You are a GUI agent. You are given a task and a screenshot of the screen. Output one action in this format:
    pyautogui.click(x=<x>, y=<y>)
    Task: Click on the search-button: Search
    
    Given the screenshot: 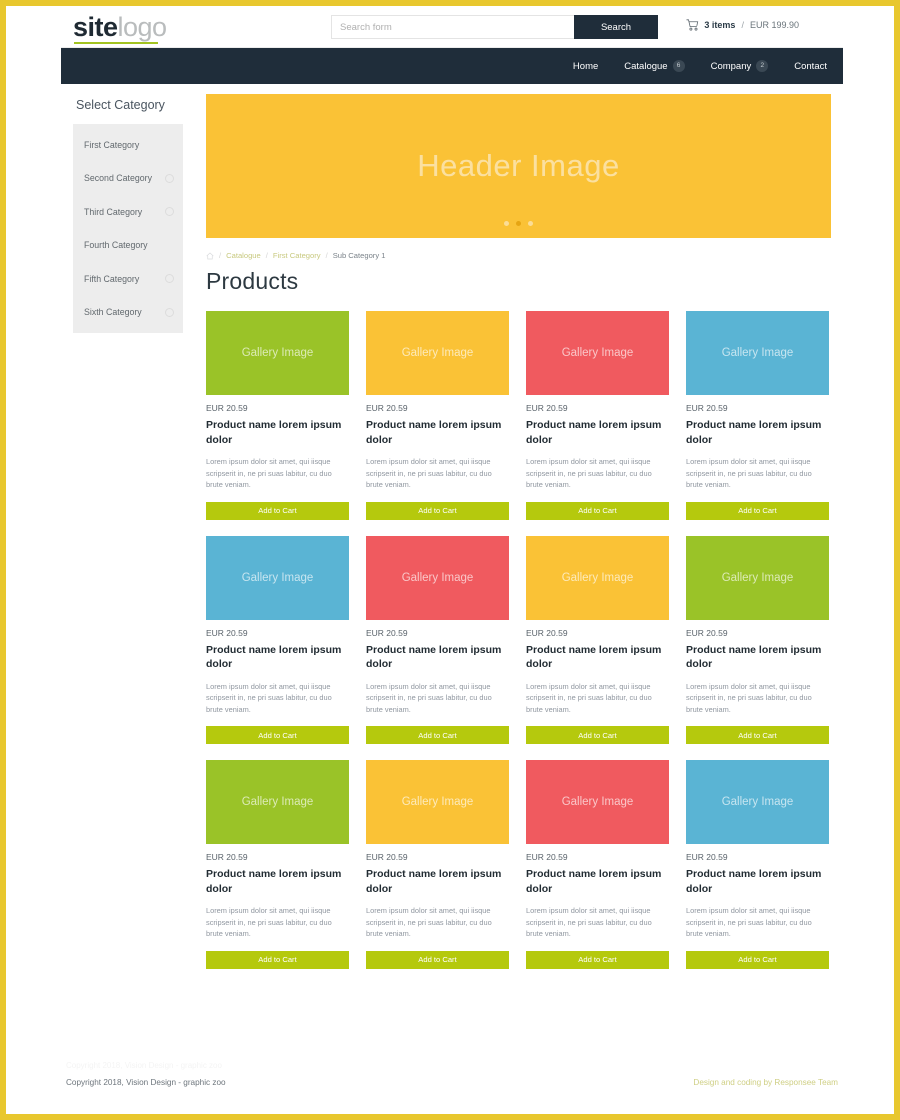 What is the action you would take?
    pyautogui.click(x=616, y=27)
    